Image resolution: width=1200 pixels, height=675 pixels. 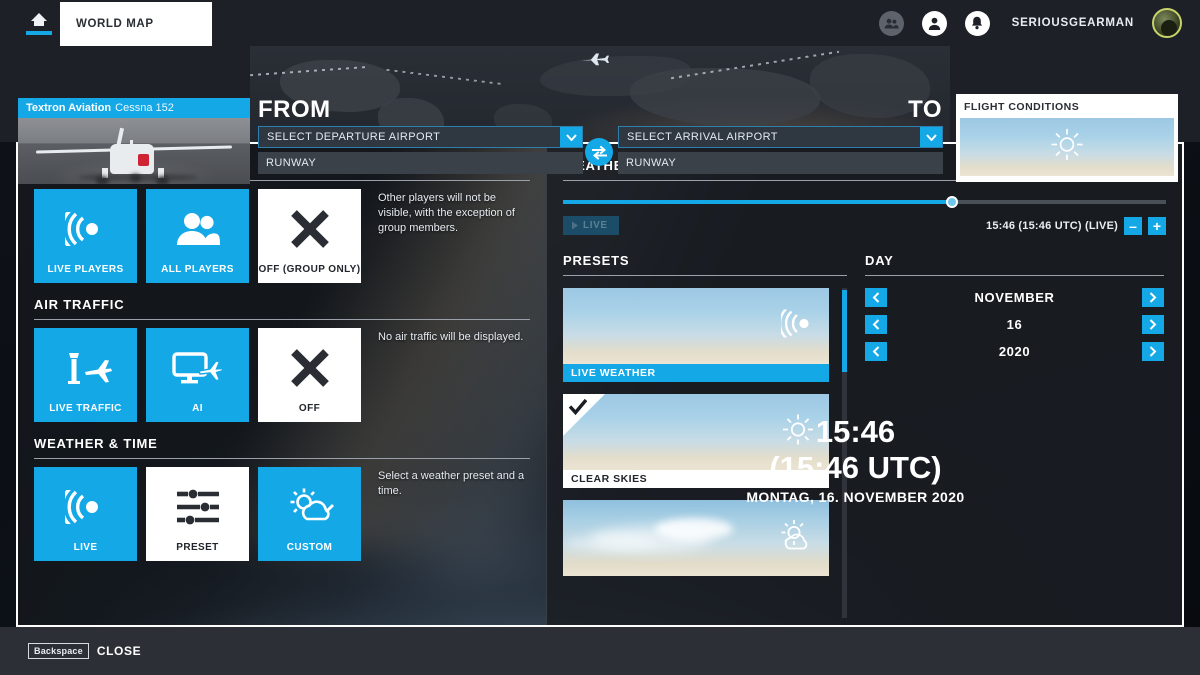 What do you see at coordinates (309, 507) in the screenshot?
I see `sun-cloud-pencil-icon` at bounding box center [309, 507].